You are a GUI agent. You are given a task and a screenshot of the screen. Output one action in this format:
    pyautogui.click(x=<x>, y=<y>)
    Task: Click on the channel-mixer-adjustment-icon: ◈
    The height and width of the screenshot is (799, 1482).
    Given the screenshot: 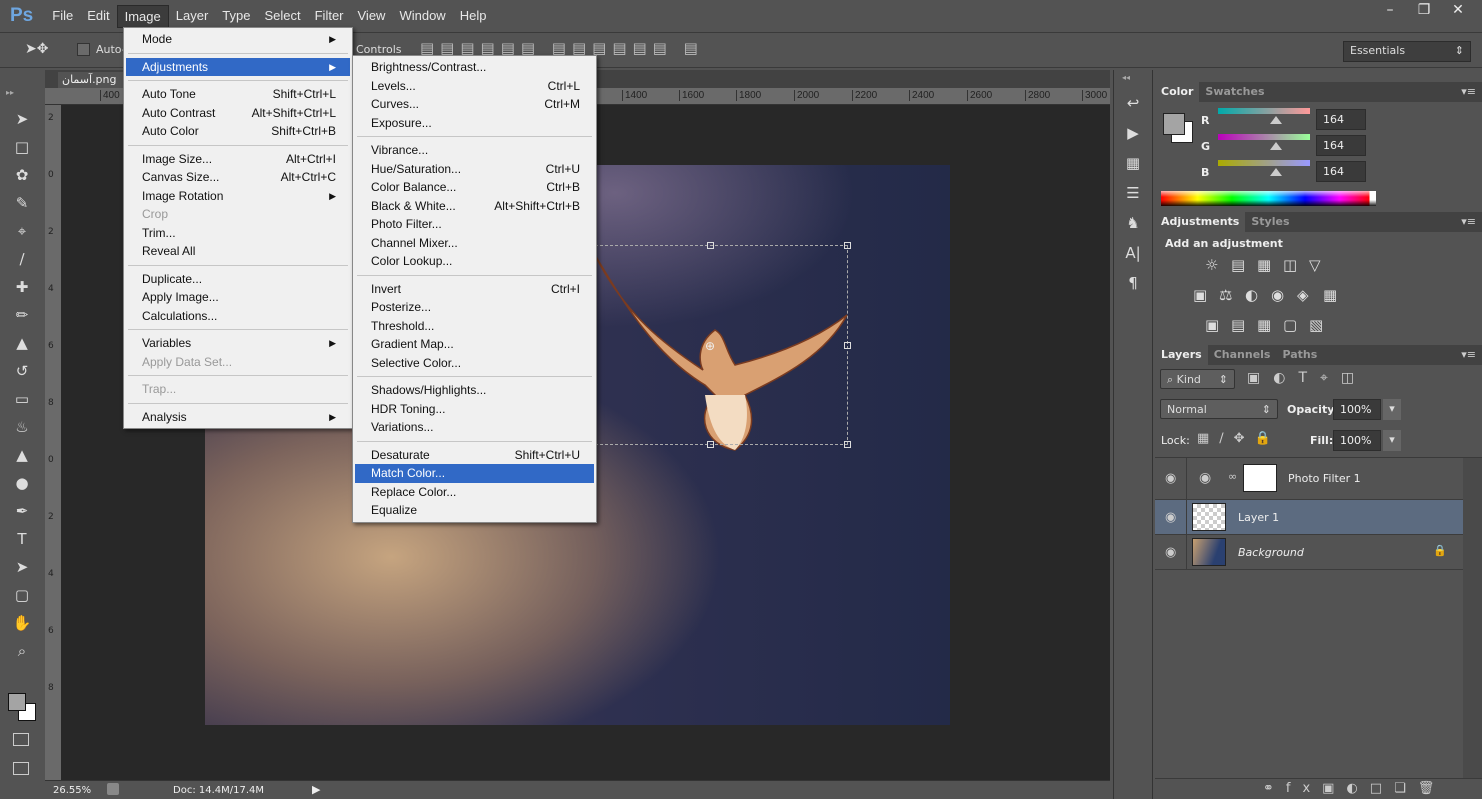 What is the action you would take?
    pyautogui.click(x=1303, y=295)
    